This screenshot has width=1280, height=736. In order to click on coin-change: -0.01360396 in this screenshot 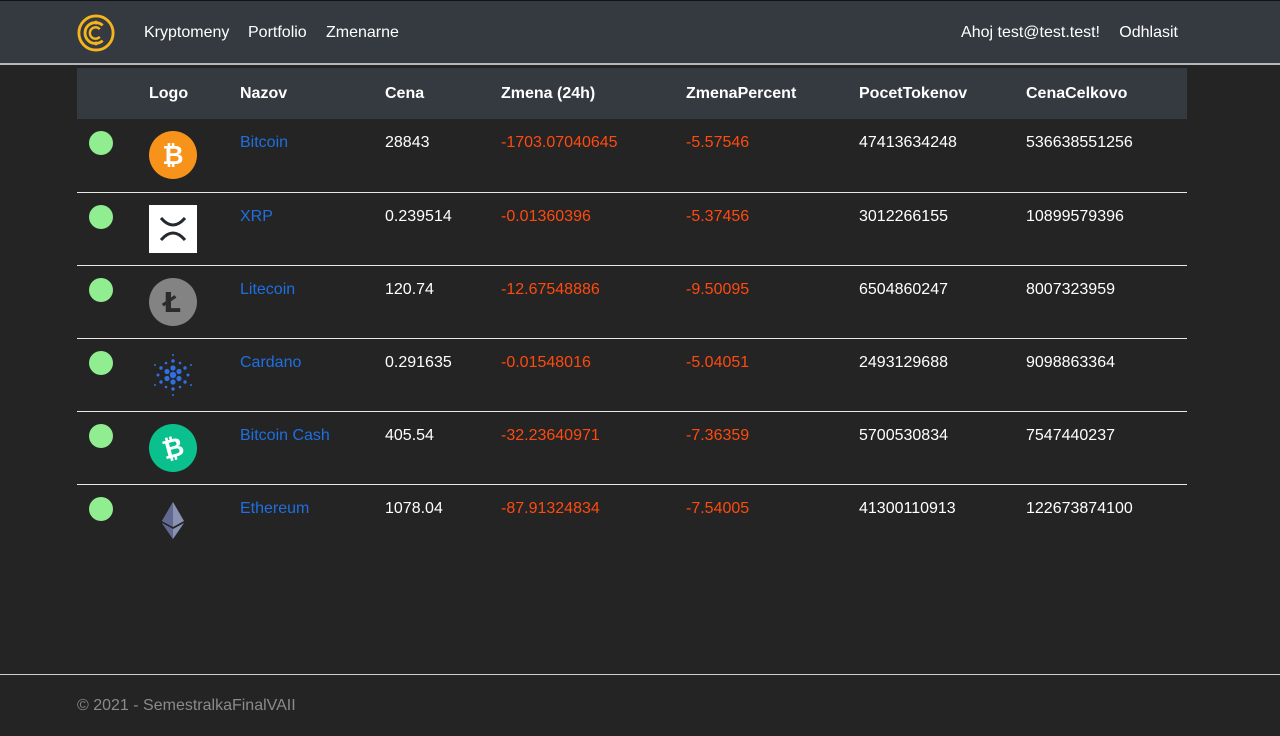, I will do `click(546, 216)`.